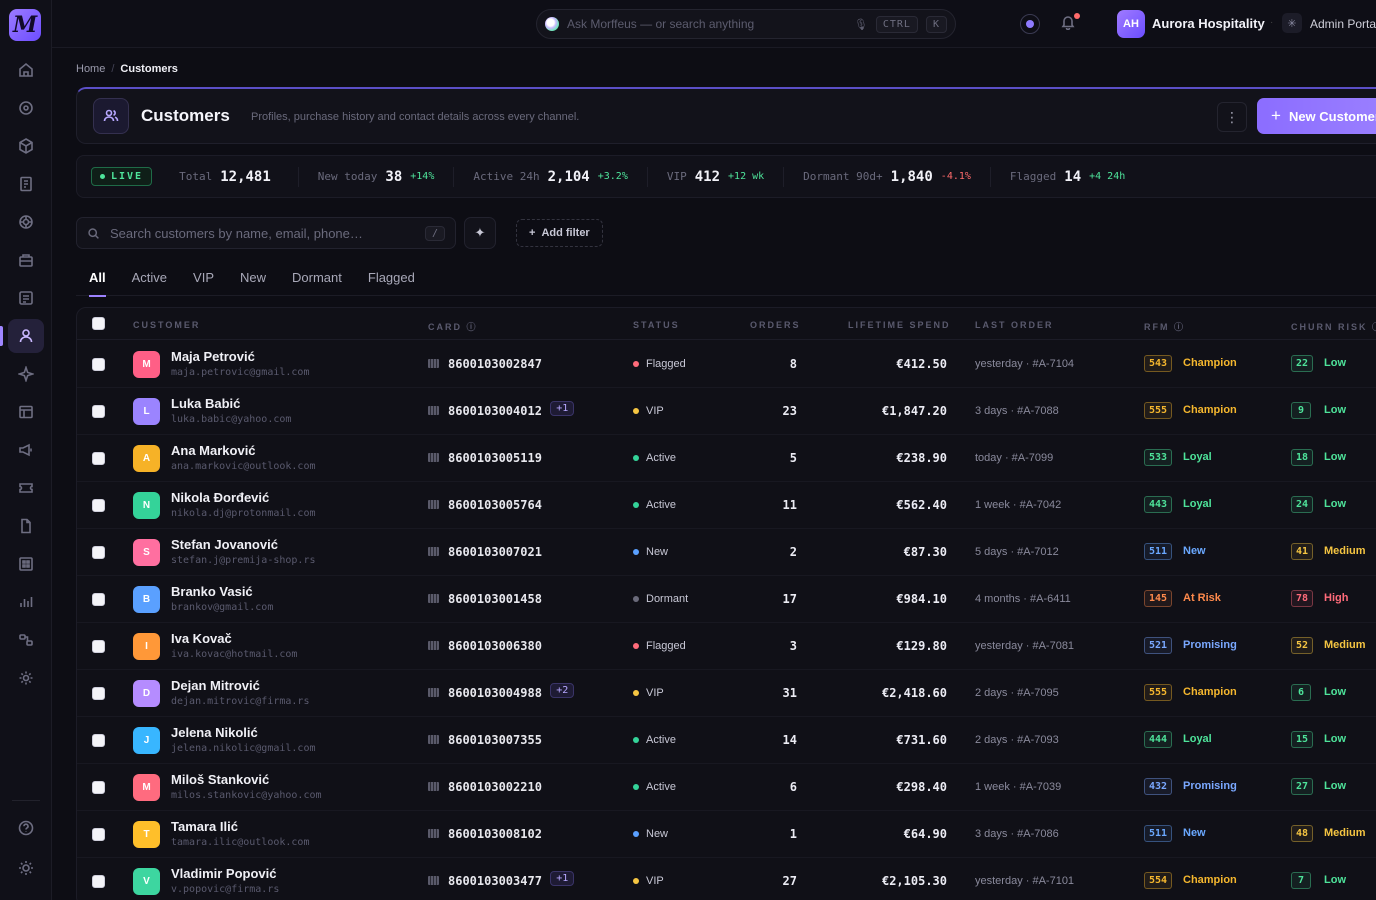 Image resolution: width=1376 pixels, height=900 pixels. What do you see at coordinates (22, 336) in the screenshot?
I see `nav-customers-icon` at bounding box center [22, 336].